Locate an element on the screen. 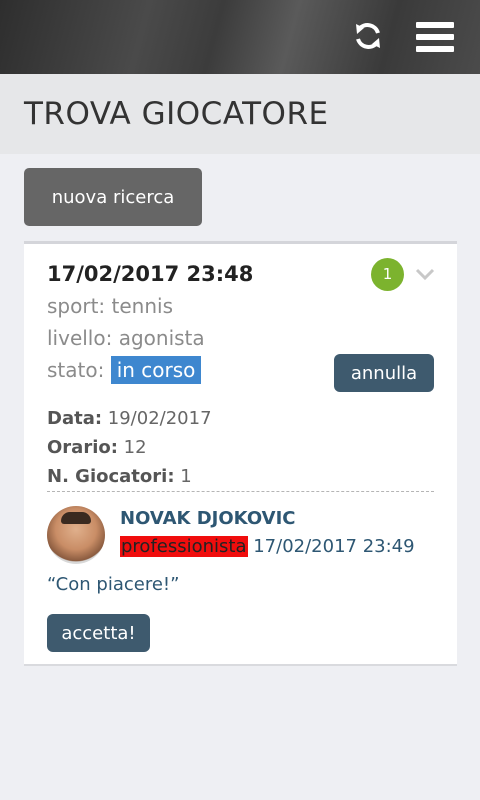 This screenshot has width=480, height=800. date-label: Data: is located at coordinates (75, 418).